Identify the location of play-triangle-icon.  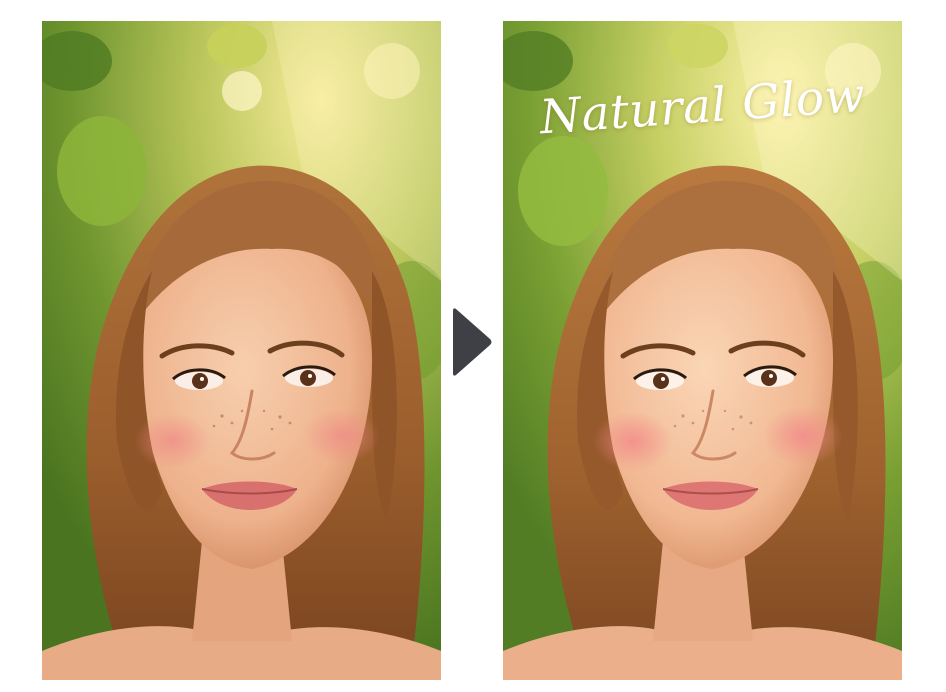
(472, 342).